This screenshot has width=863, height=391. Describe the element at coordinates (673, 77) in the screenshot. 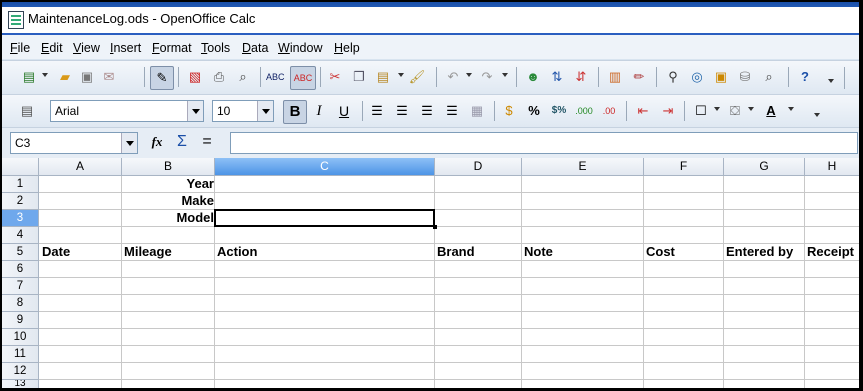

I see `find-replace-icon: ⚲` at that location.